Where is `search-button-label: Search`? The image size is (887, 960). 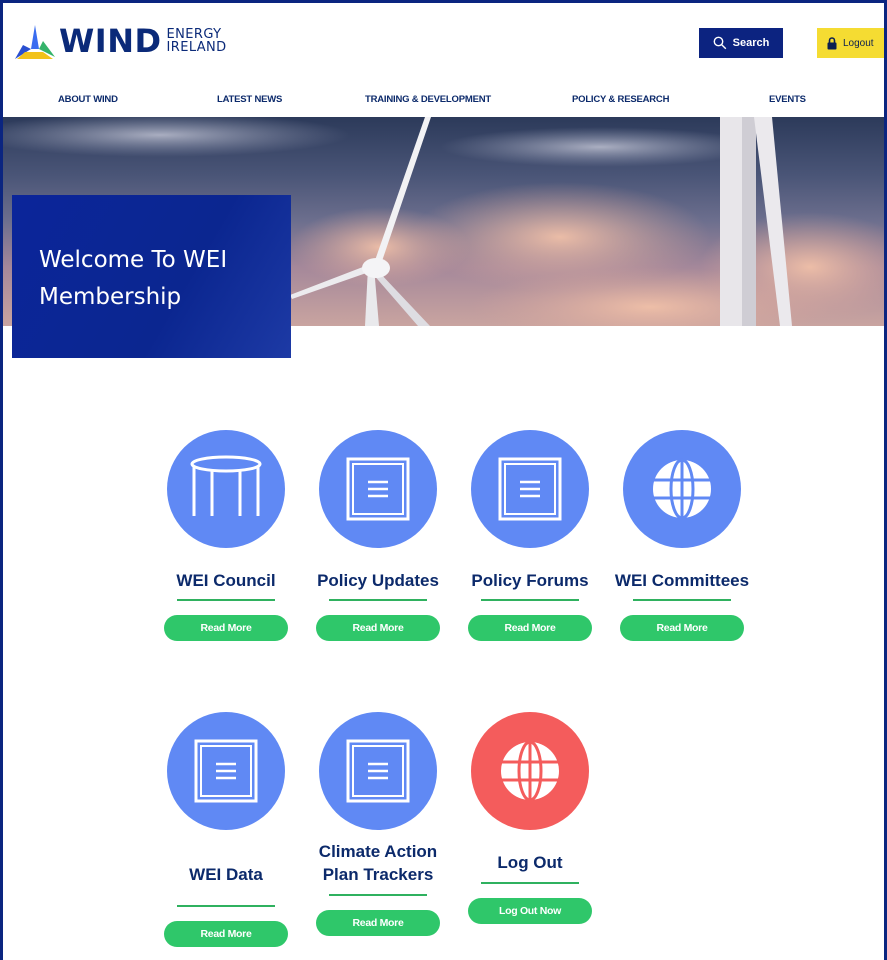 search-button-label: Search is located at coordinates (751, 43).